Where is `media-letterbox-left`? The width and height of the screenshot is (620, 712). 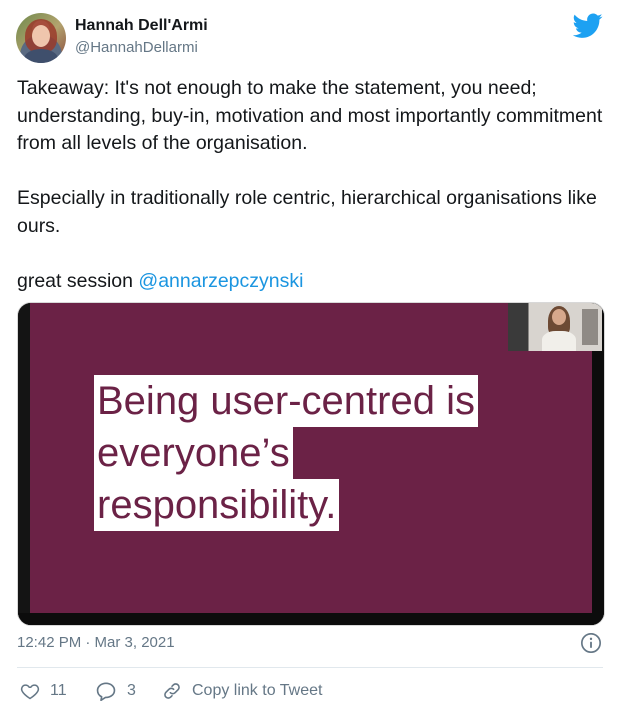
media-letterbox-left is located at coordinates (24, 464).